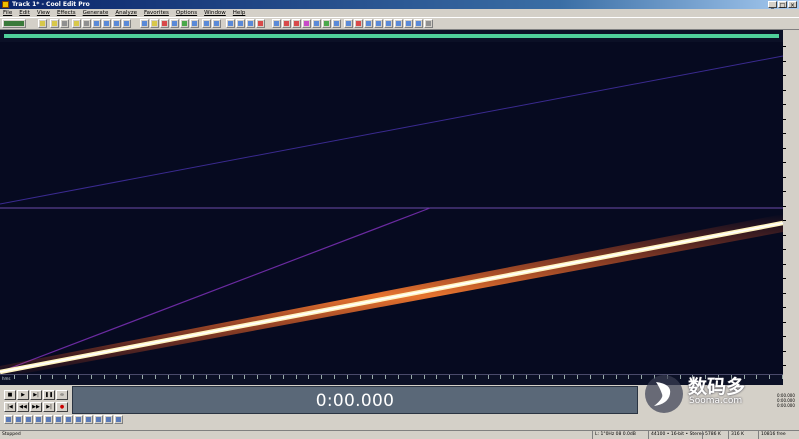  Describe the element at coordinates (5, 4) in the screenshot. I see `app-icon` at that location.